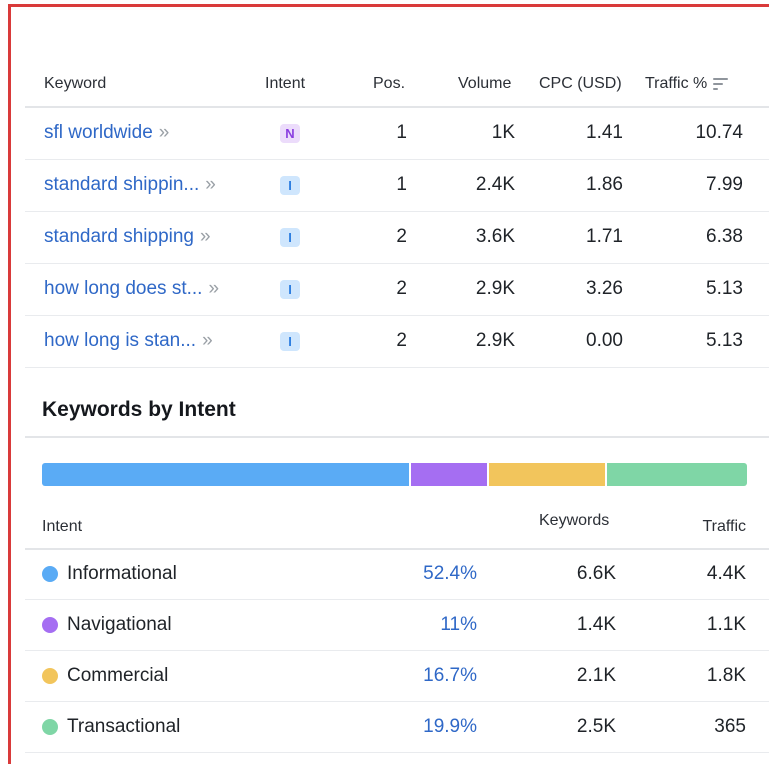 The image size is (769, 764). I want to click on volume-cell: 2.4K, so click(495, 184).